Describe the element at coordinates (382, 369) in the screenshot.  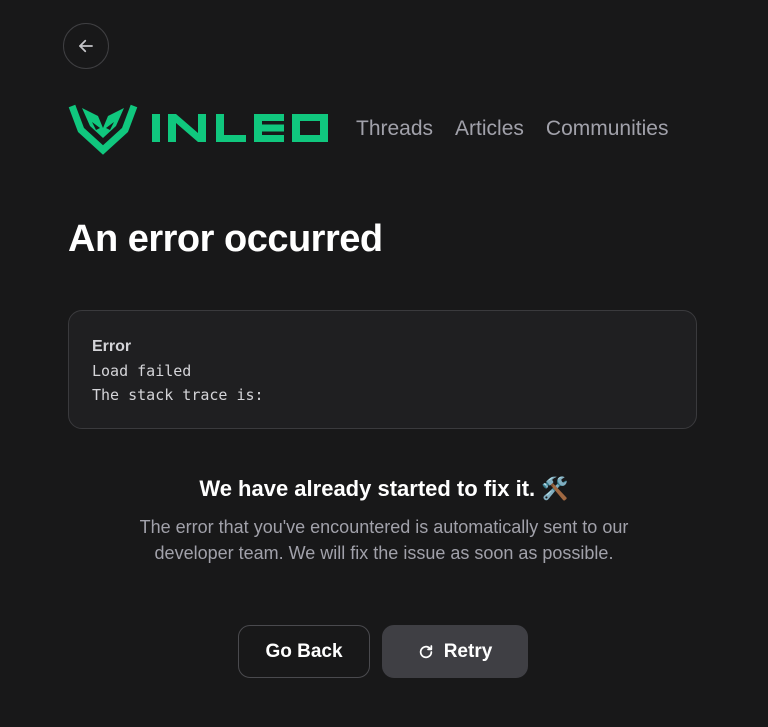
I see `error-details-box: Error Load failed The stack trace is:` at that location.